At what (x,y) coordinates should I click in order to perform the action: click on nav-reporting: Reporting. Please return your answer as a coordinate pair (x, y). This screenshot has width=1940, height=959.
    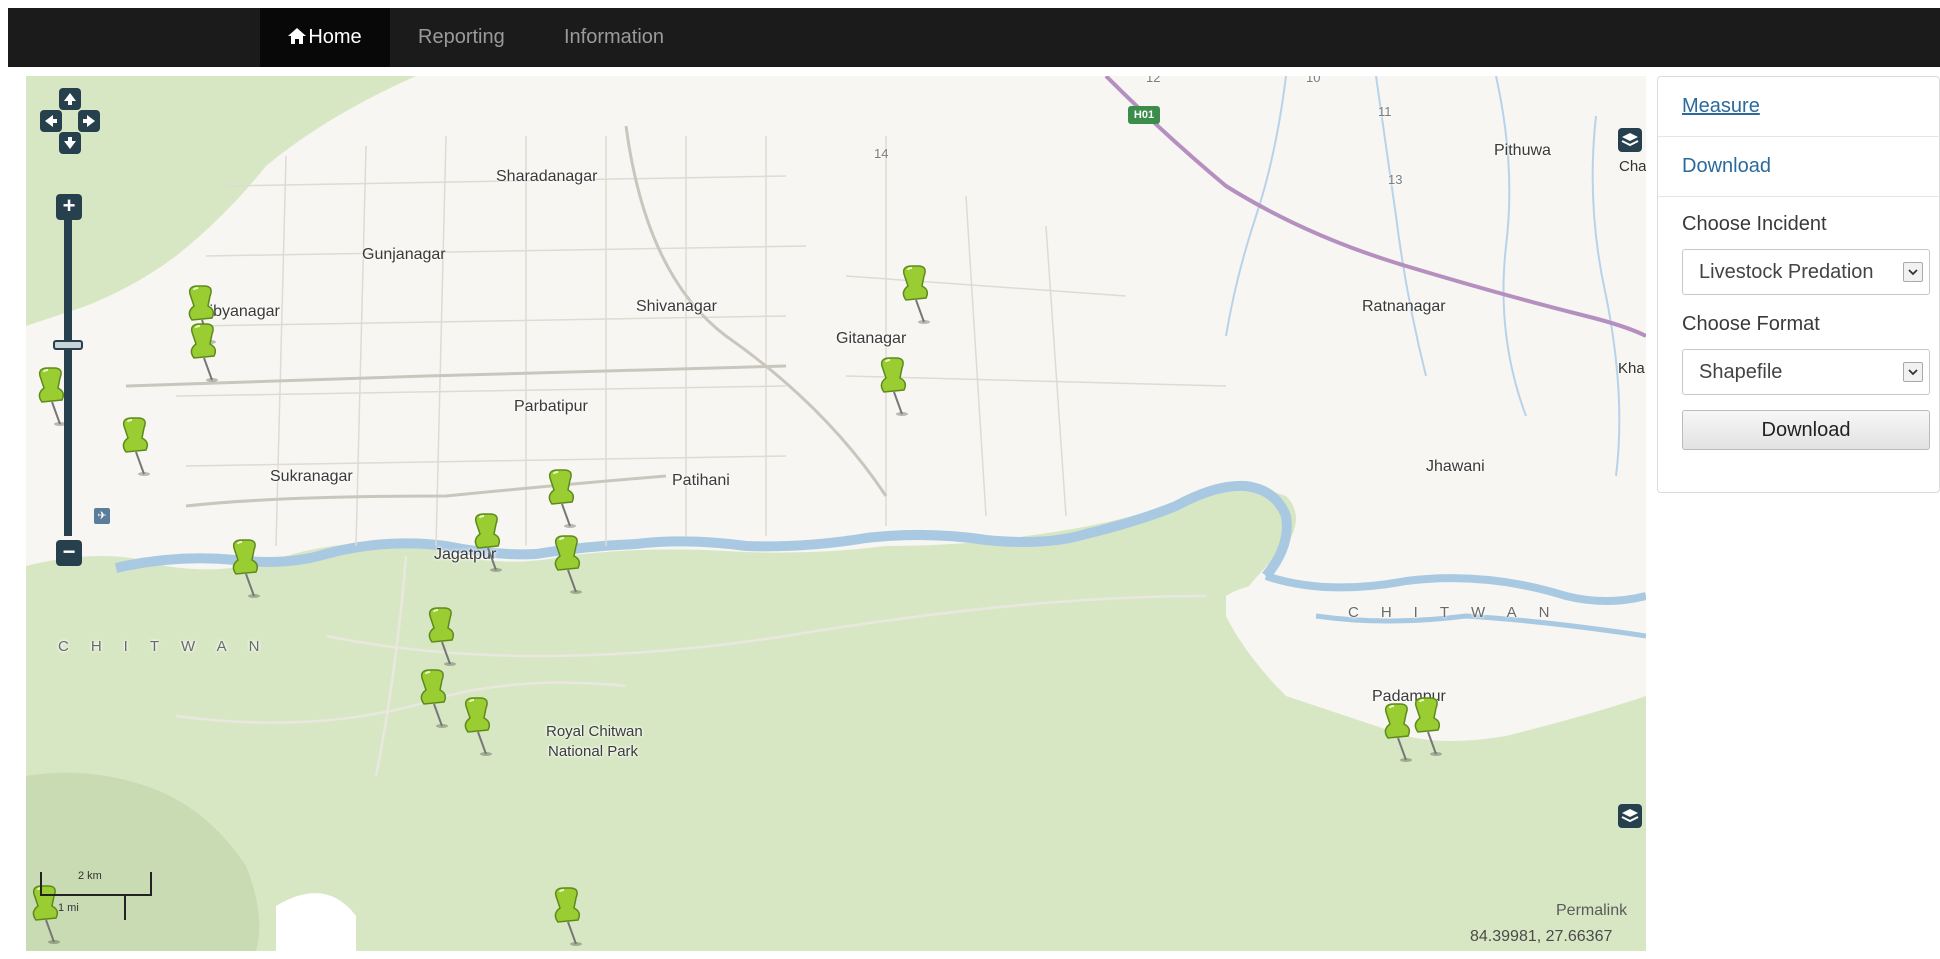
    Looking at the image, I should click on (461, 37).